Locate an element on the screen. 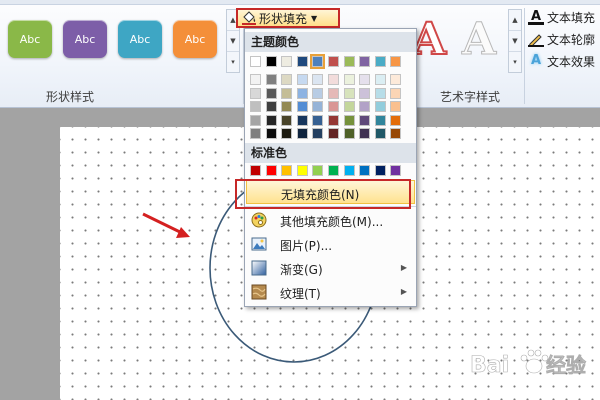 Image resolution: width=600 pixels, height=400 pixels. text-fill-label: 文本填充 is located at coordinates (571, 17).